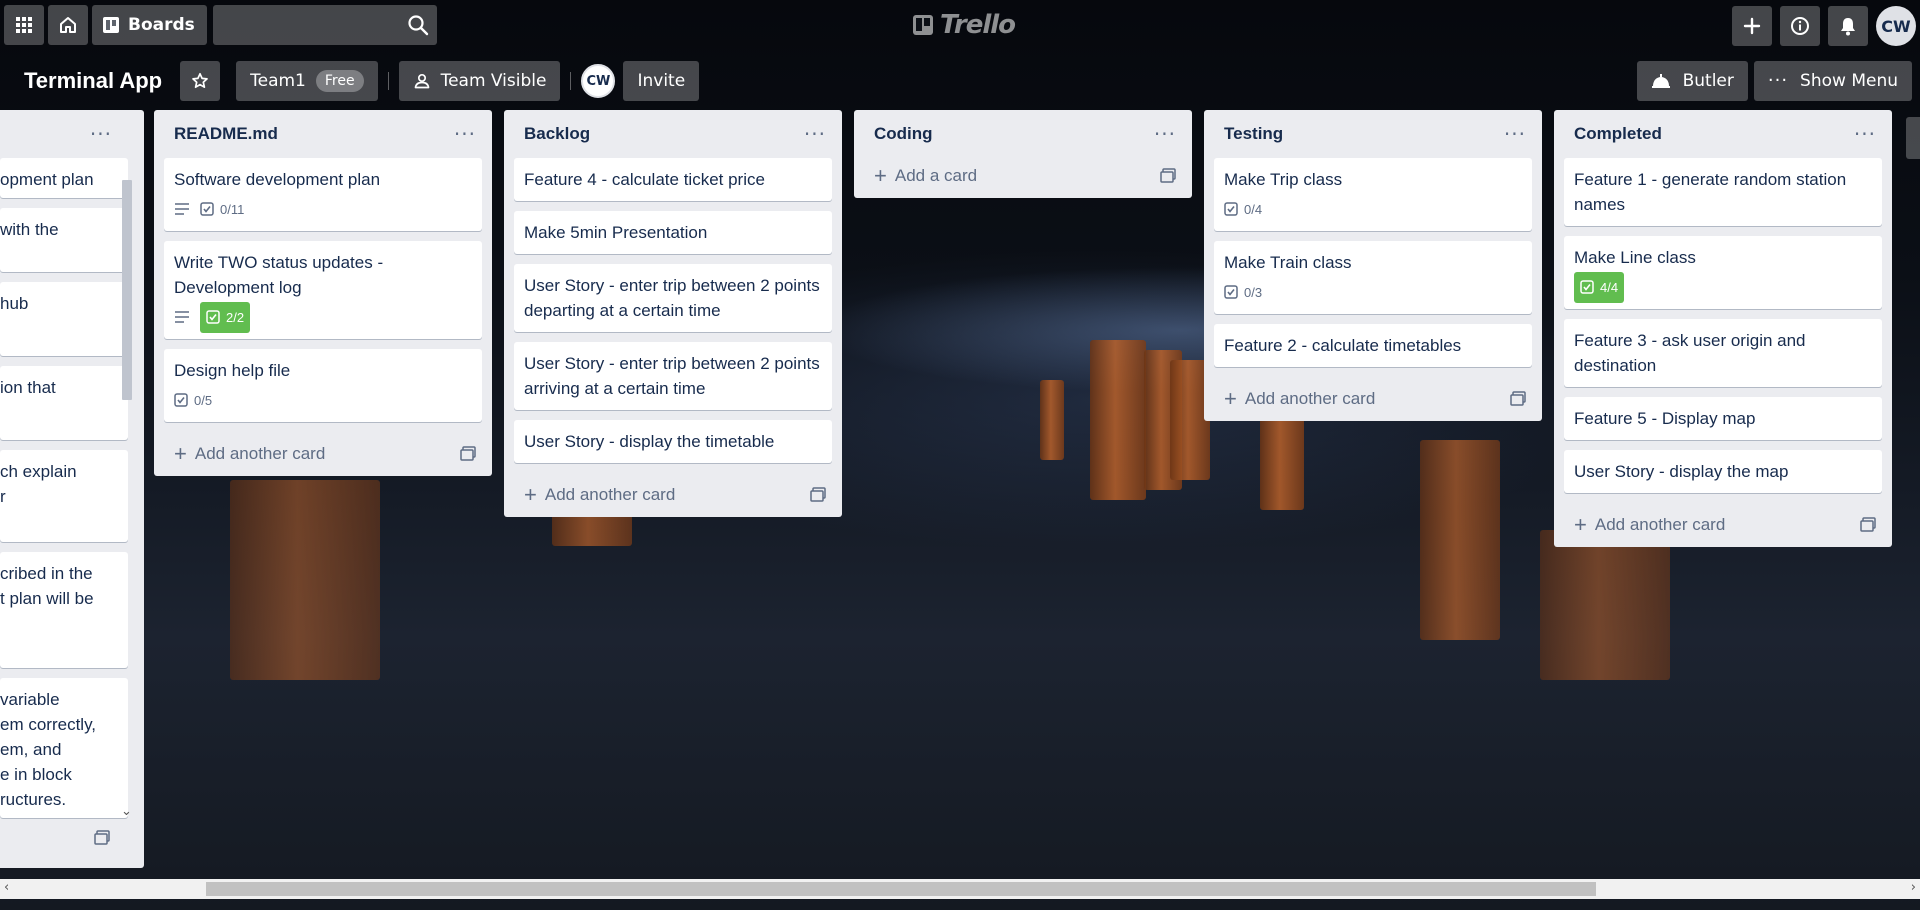 The image size is (1920, 910). I want to click on team-button: Team1 Free, so click(307, 81).